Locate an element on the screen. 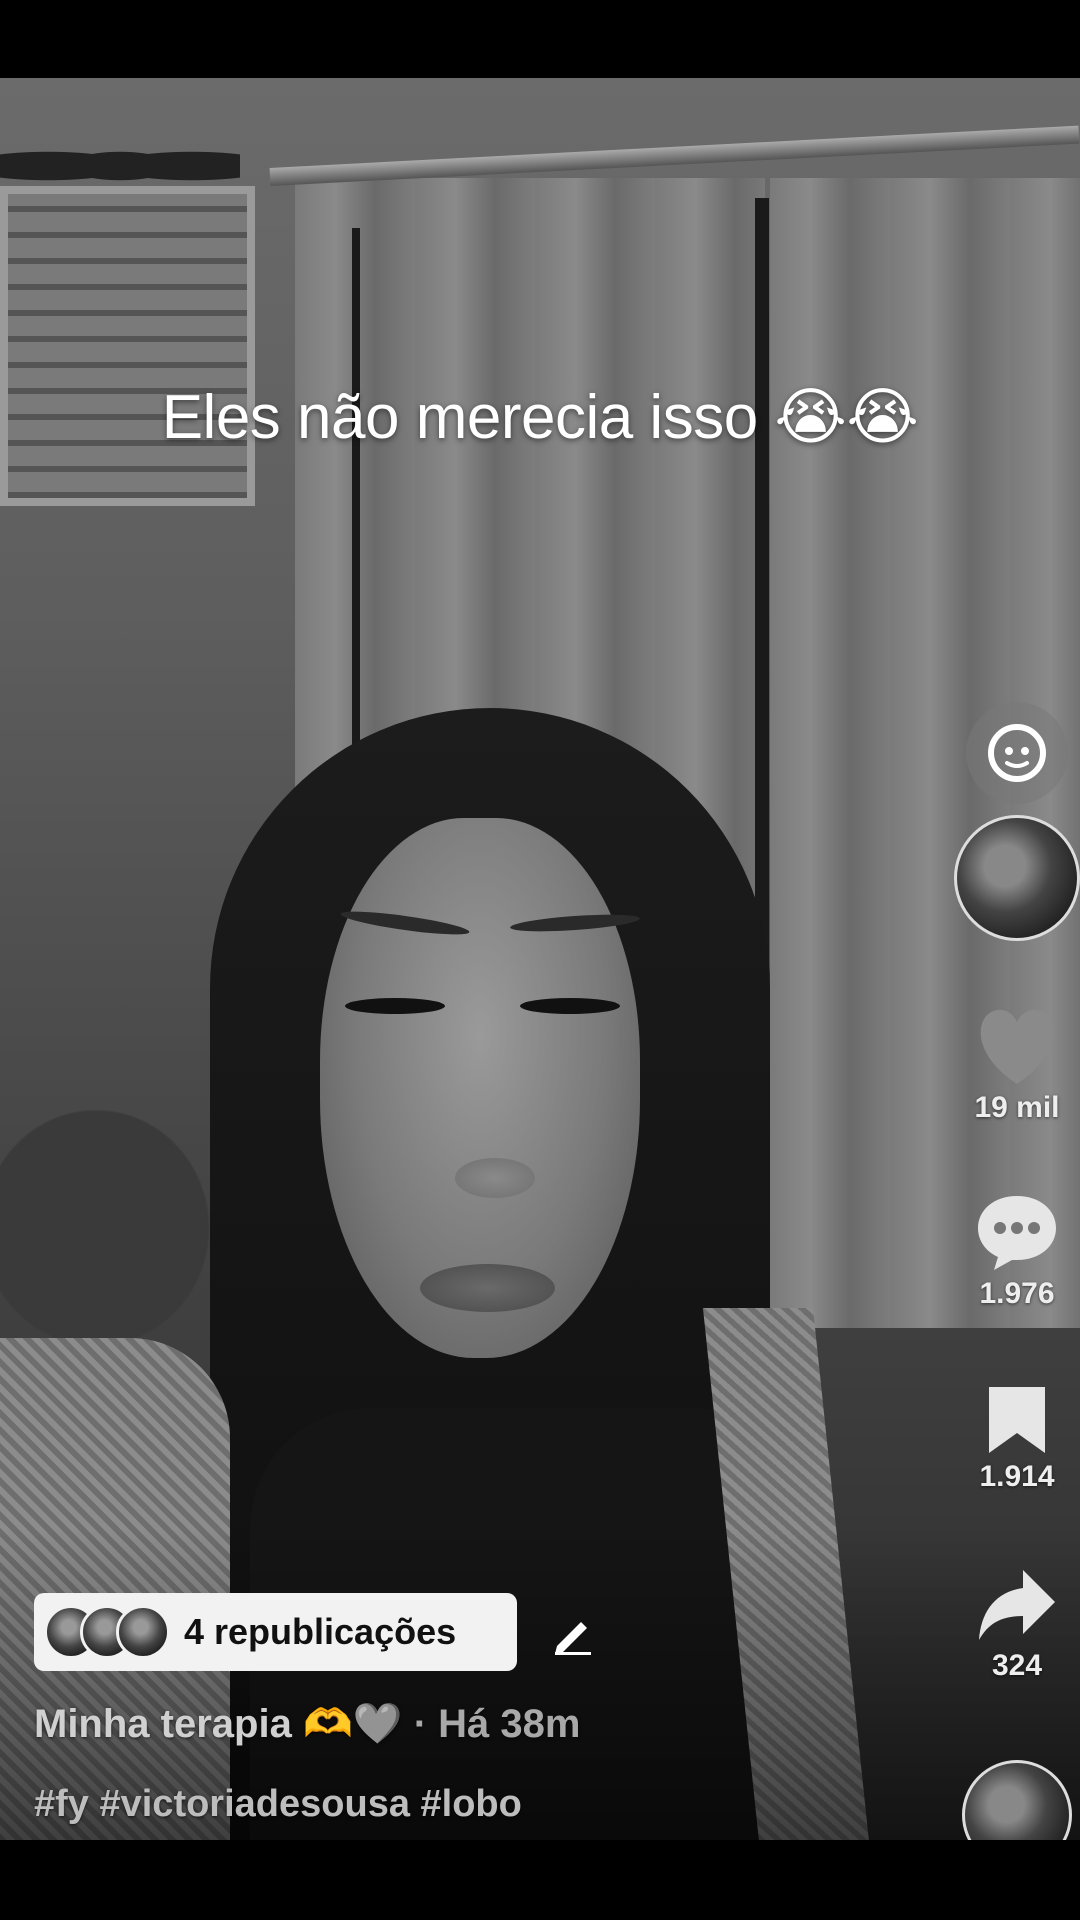 Image resolution: width=1080 pixels, height=1920 pixels. save-count: 1.914 is located at coordinates (1017, 1476).